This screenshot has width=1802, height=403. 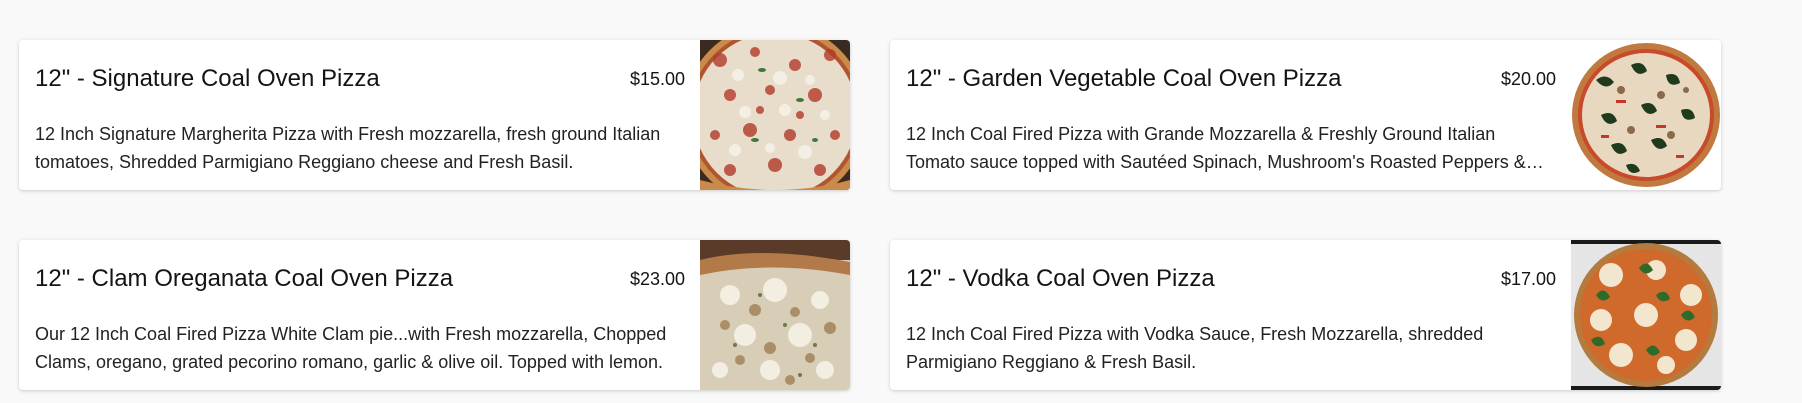 I want to click on menu-item-title: 12" - Clam Oreganata Coal Oven Pizza, so click(x=244, y=278).